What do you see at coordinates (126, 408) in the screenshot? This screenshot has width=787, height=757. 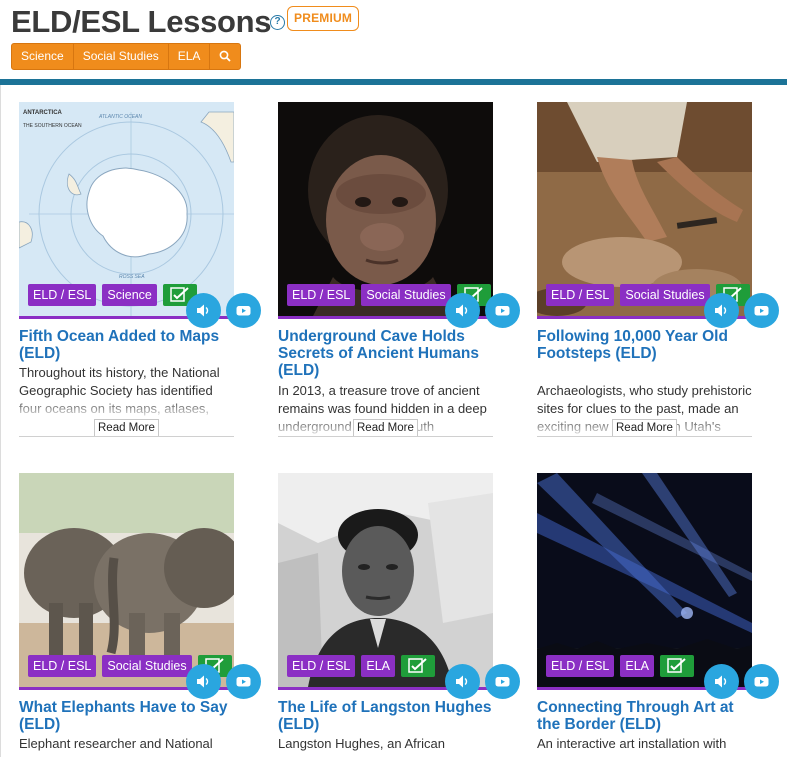 I see `excerpt-fade` at bounding box center [126, 408].